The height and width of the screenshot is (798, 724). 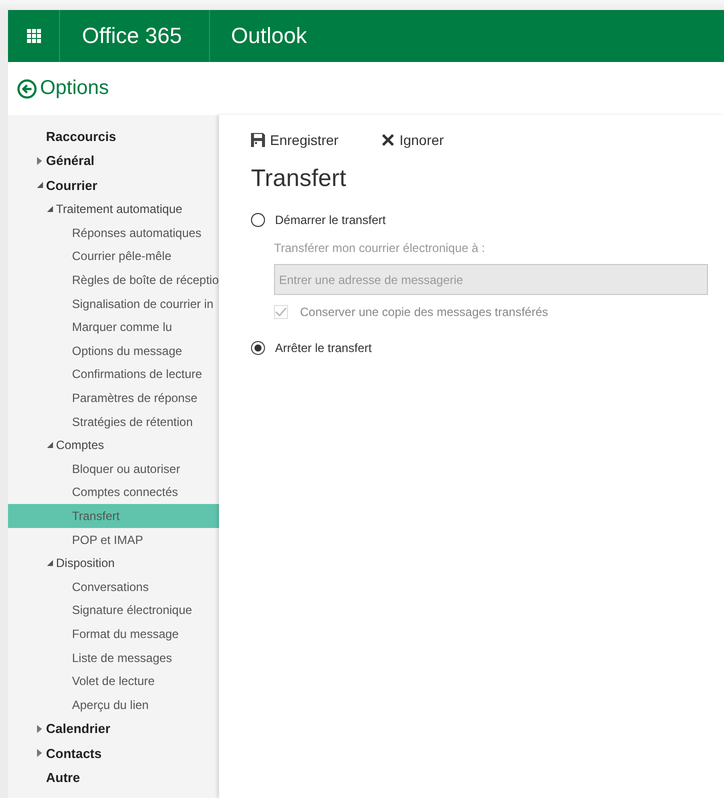 I want to click on sidebar-item: Liste de messages, so click(x=113, y=658).